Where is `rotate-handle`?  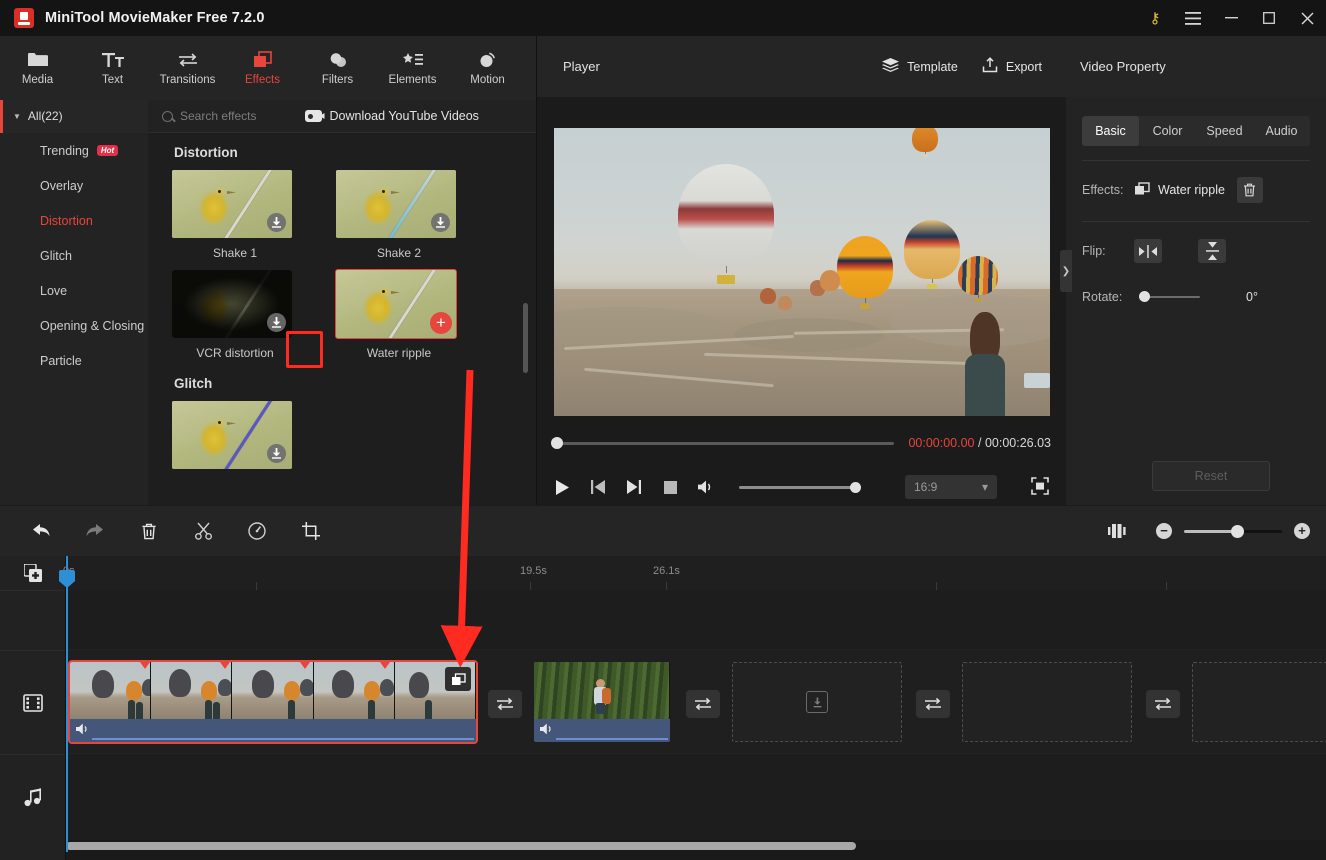 rotate-handle is located at coordinates (1144, 297).